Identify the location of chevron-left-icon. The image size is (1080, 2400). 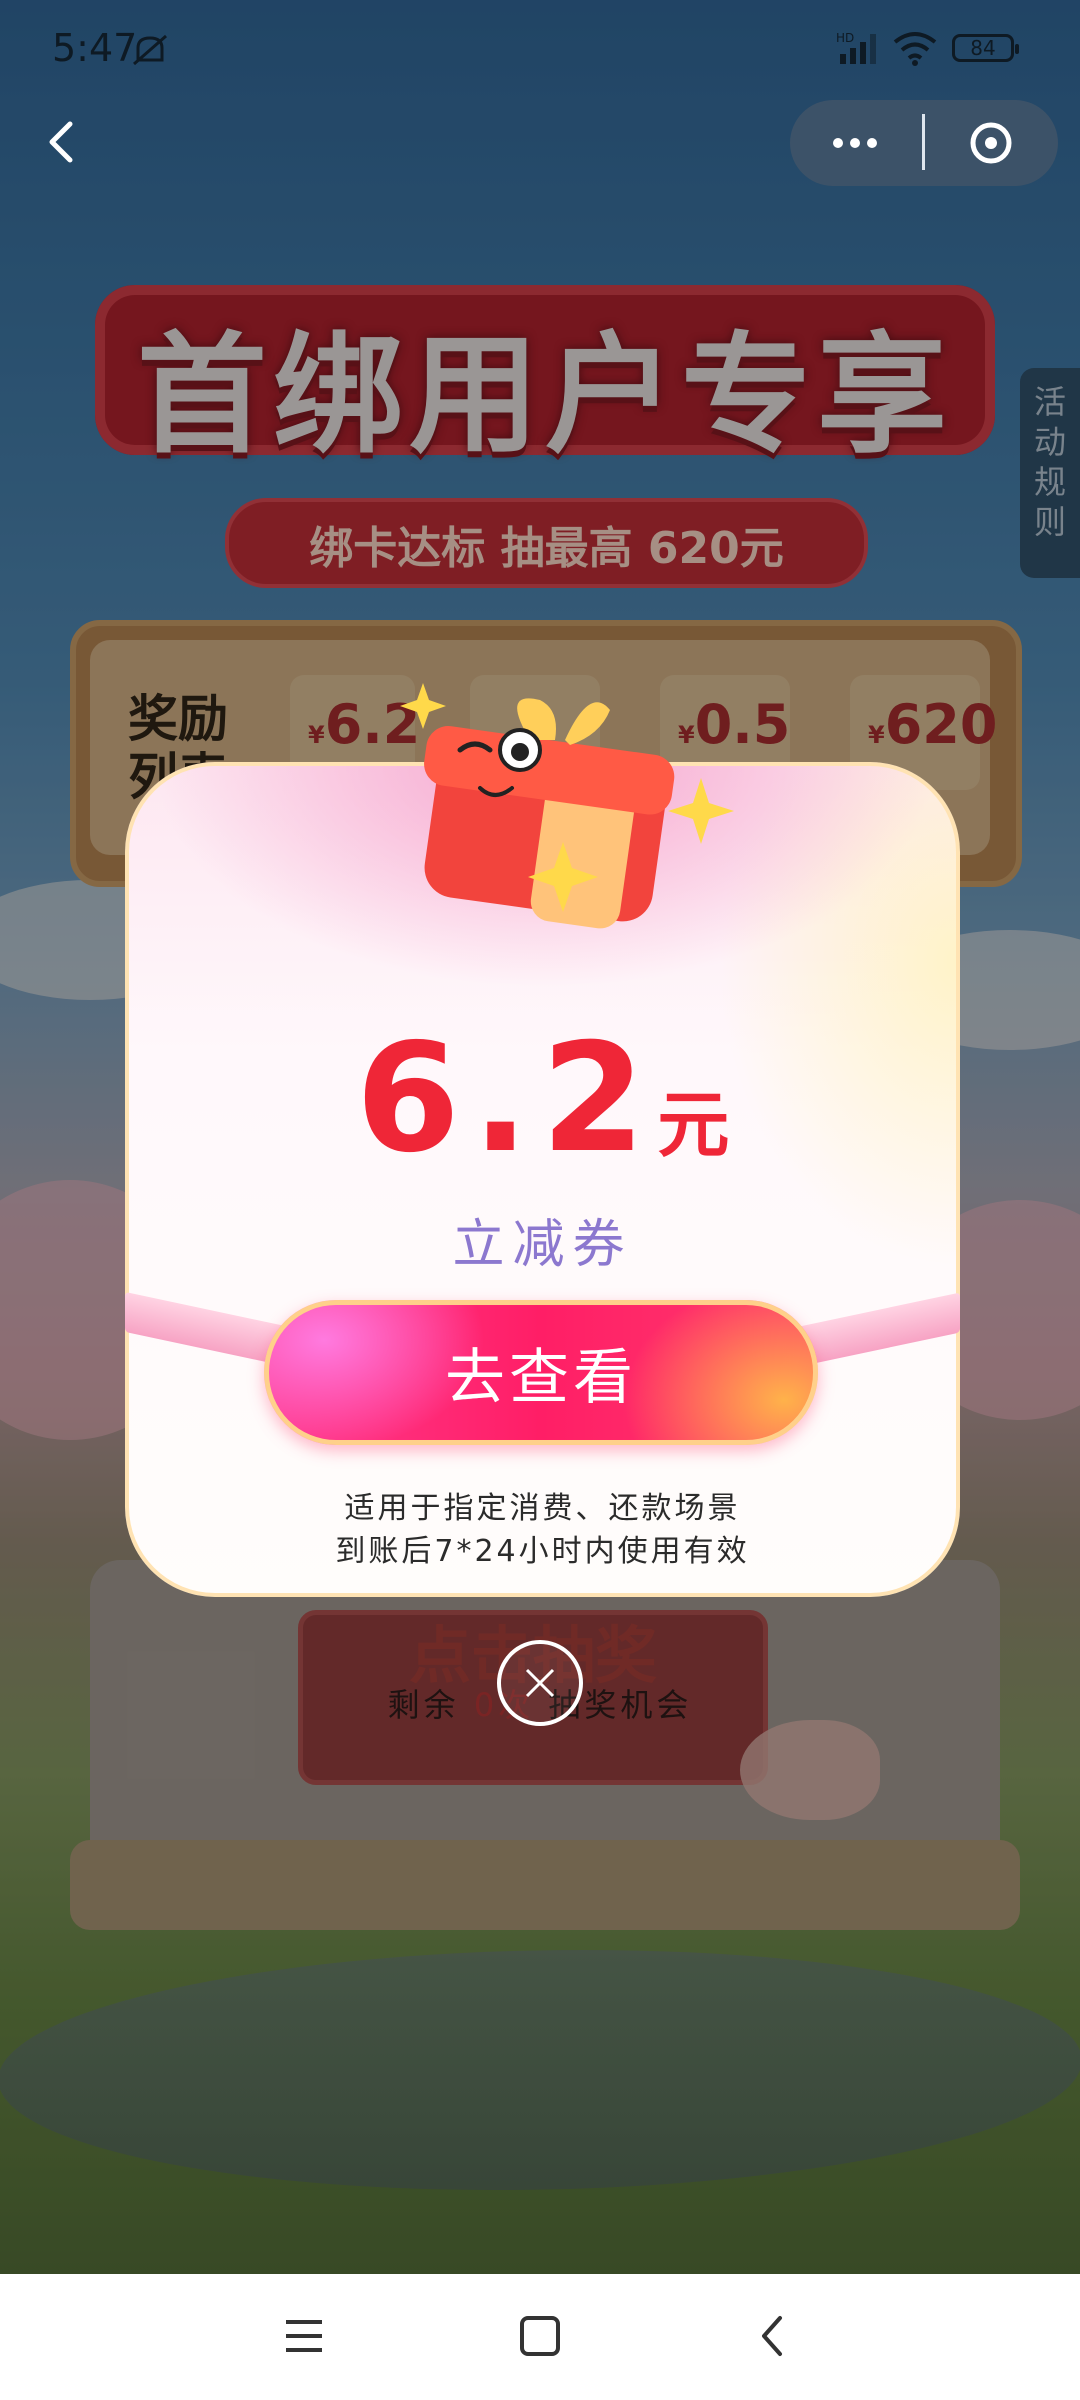
(772, 2336).